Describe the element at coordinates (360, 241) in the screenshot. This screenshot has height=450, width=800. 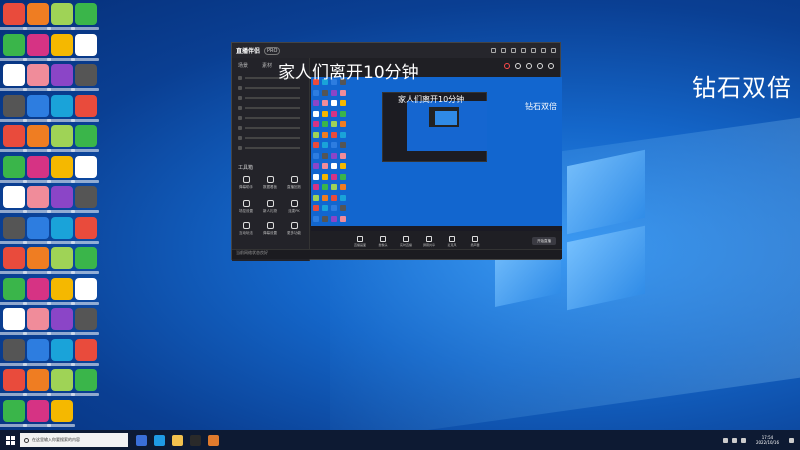
I see `control-live-scene: 直播画面` at that location.